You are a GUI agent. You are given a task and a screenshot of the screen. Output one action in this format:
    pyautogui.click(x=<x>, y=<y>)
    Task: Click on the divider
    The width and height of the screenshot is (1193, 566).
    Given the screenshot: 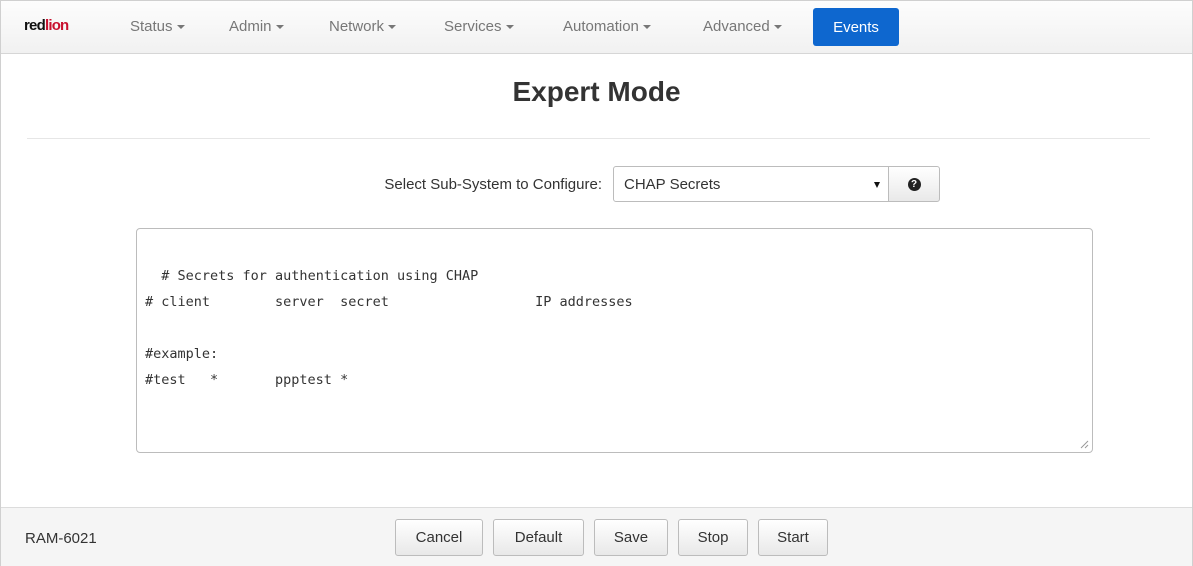 What is the action you would take?
    pyautogui.click(x=588, y=138)
    